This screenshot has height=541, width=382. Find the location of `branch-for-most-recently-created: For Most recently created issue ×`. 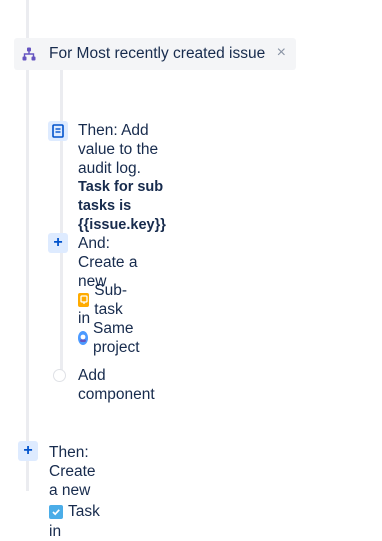

branch-for-most-recently-created: For Most recently created issue × is located at coordinates (155, 54).